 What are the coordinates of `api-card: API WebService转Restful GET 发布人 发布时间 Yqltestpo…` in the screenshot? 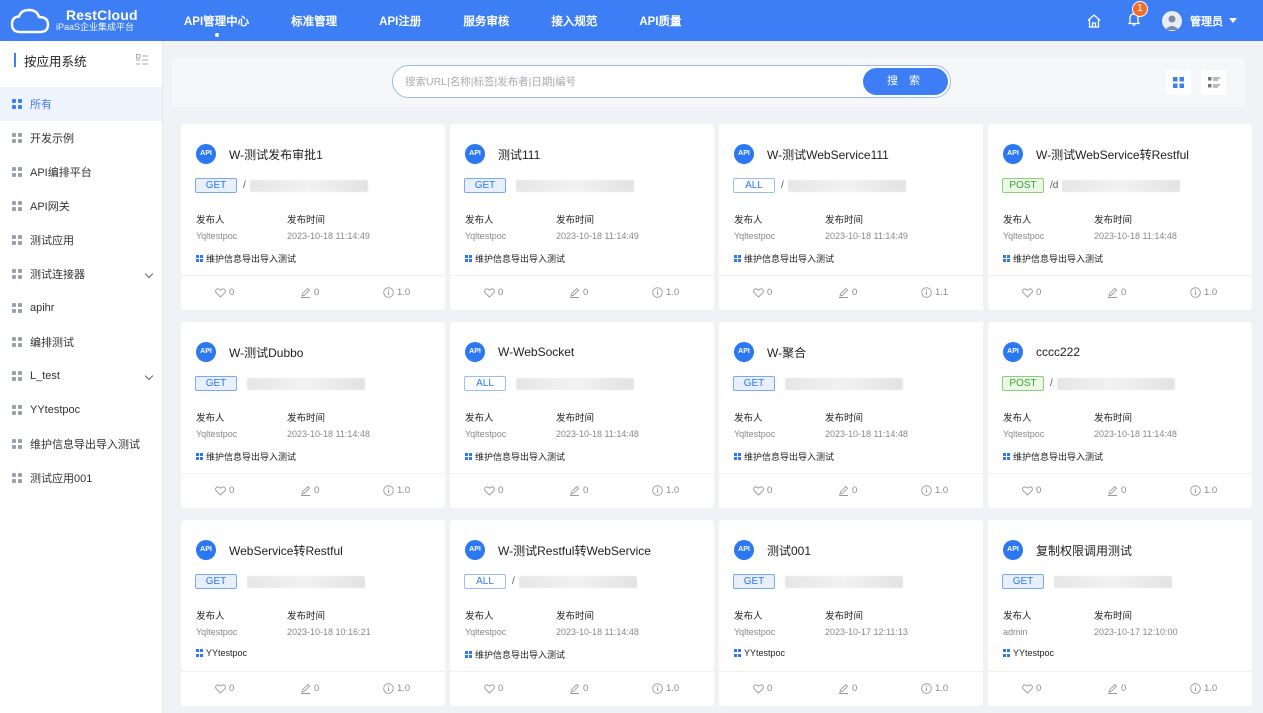 It's located at (313, 613).